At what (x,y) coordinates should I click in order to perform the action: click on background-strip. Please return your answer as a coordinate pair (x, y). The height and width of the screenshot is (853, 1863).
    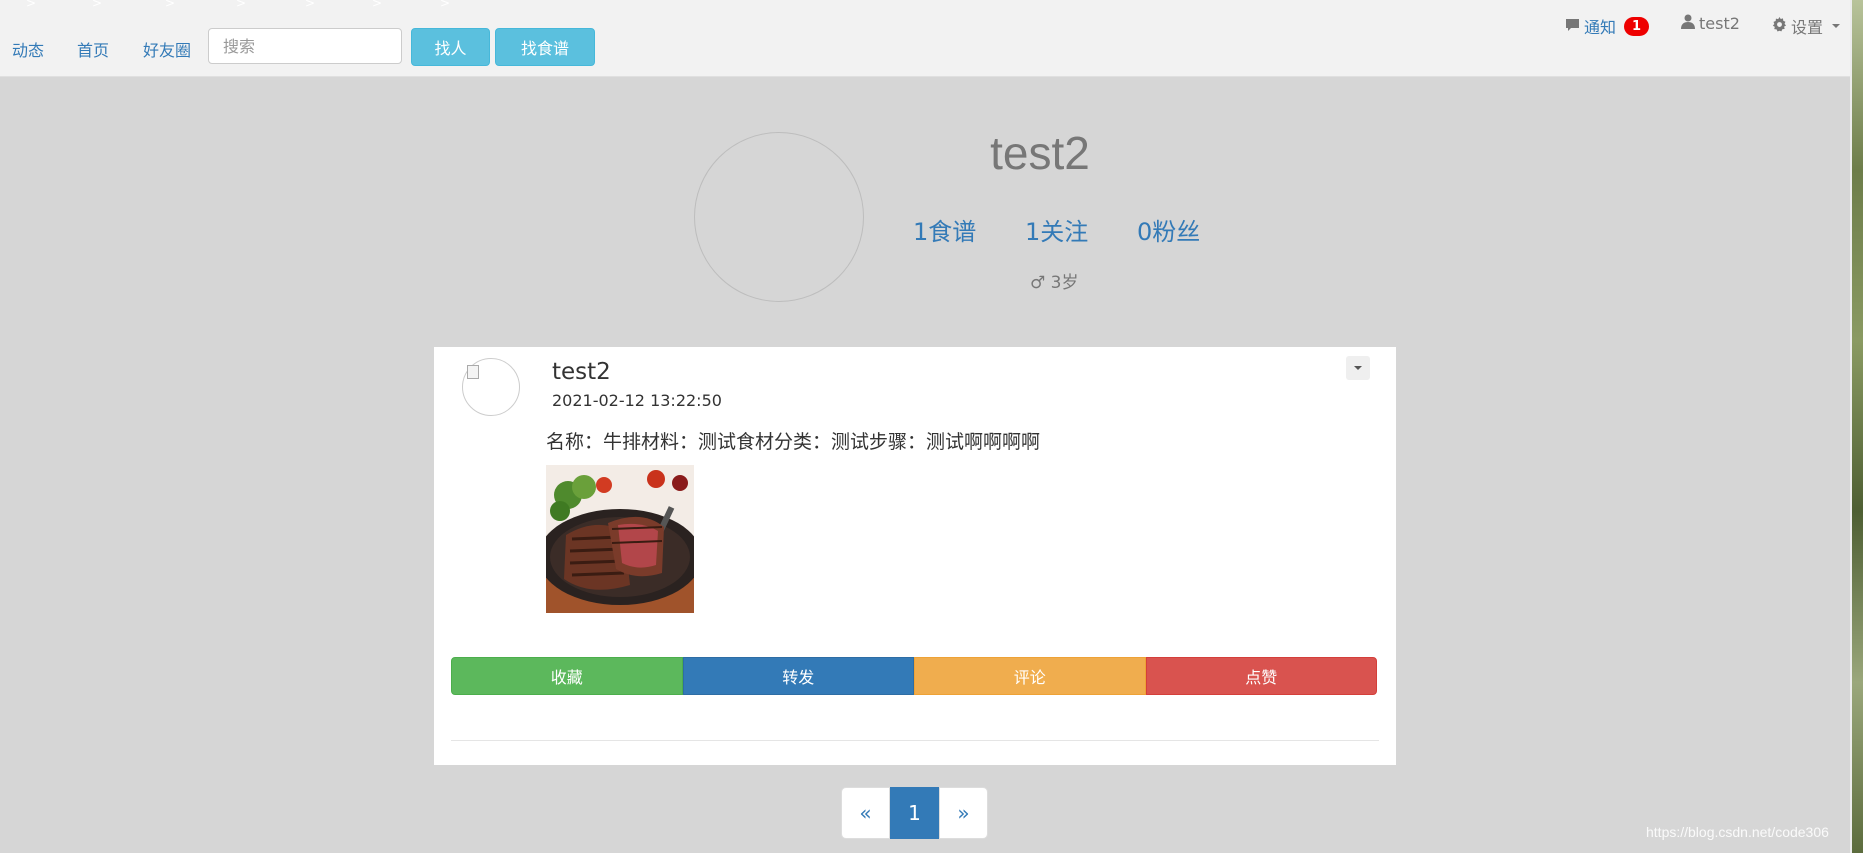
    Looking at the image, I should click on (1857, 426).